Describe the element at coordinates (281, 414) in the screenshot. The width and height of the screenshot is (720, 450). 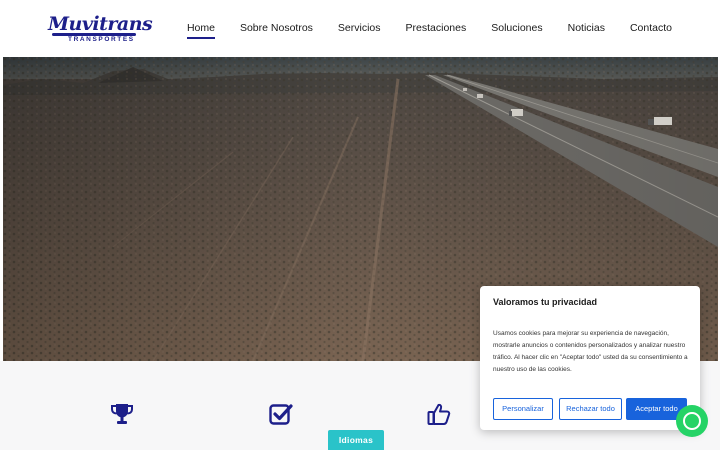
I see `check-square-icon` at that location.